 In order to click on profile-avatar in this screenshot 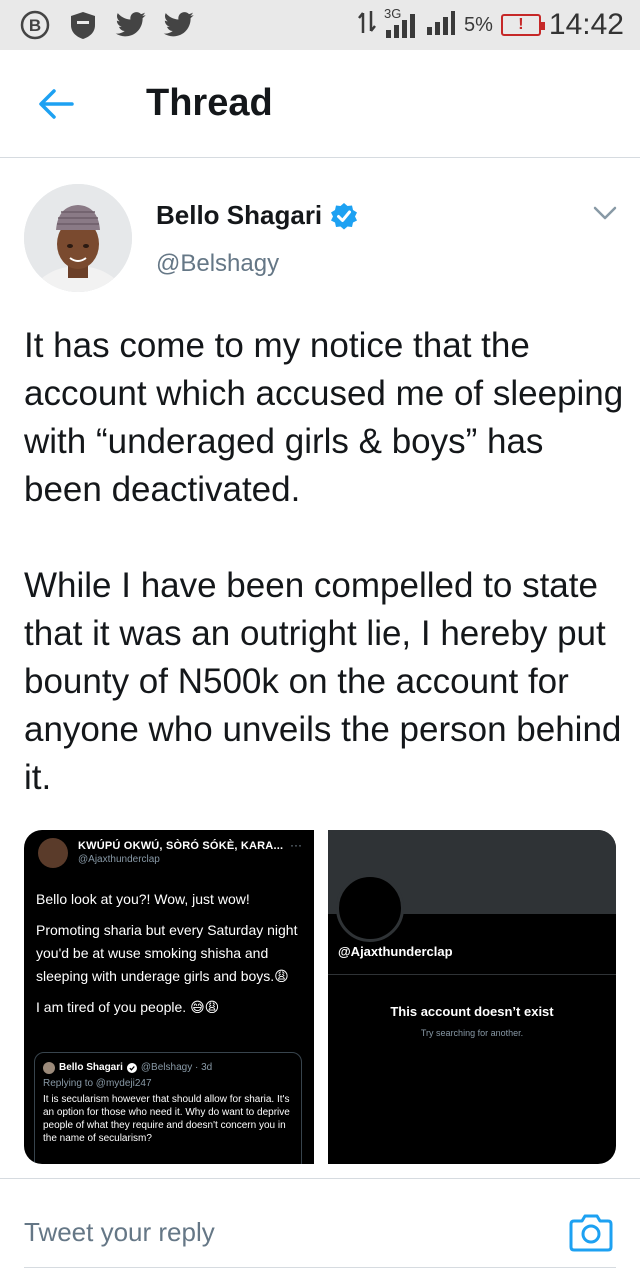, I will do `click(370, 908)`.